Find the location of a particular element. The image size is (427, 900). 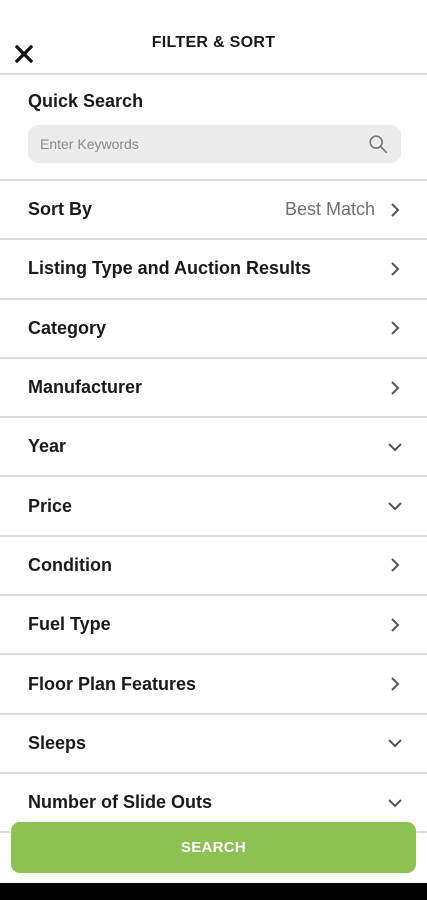

filter-row-listing-type: Listing Type and Auction Results is located at coordinates (213, 270).